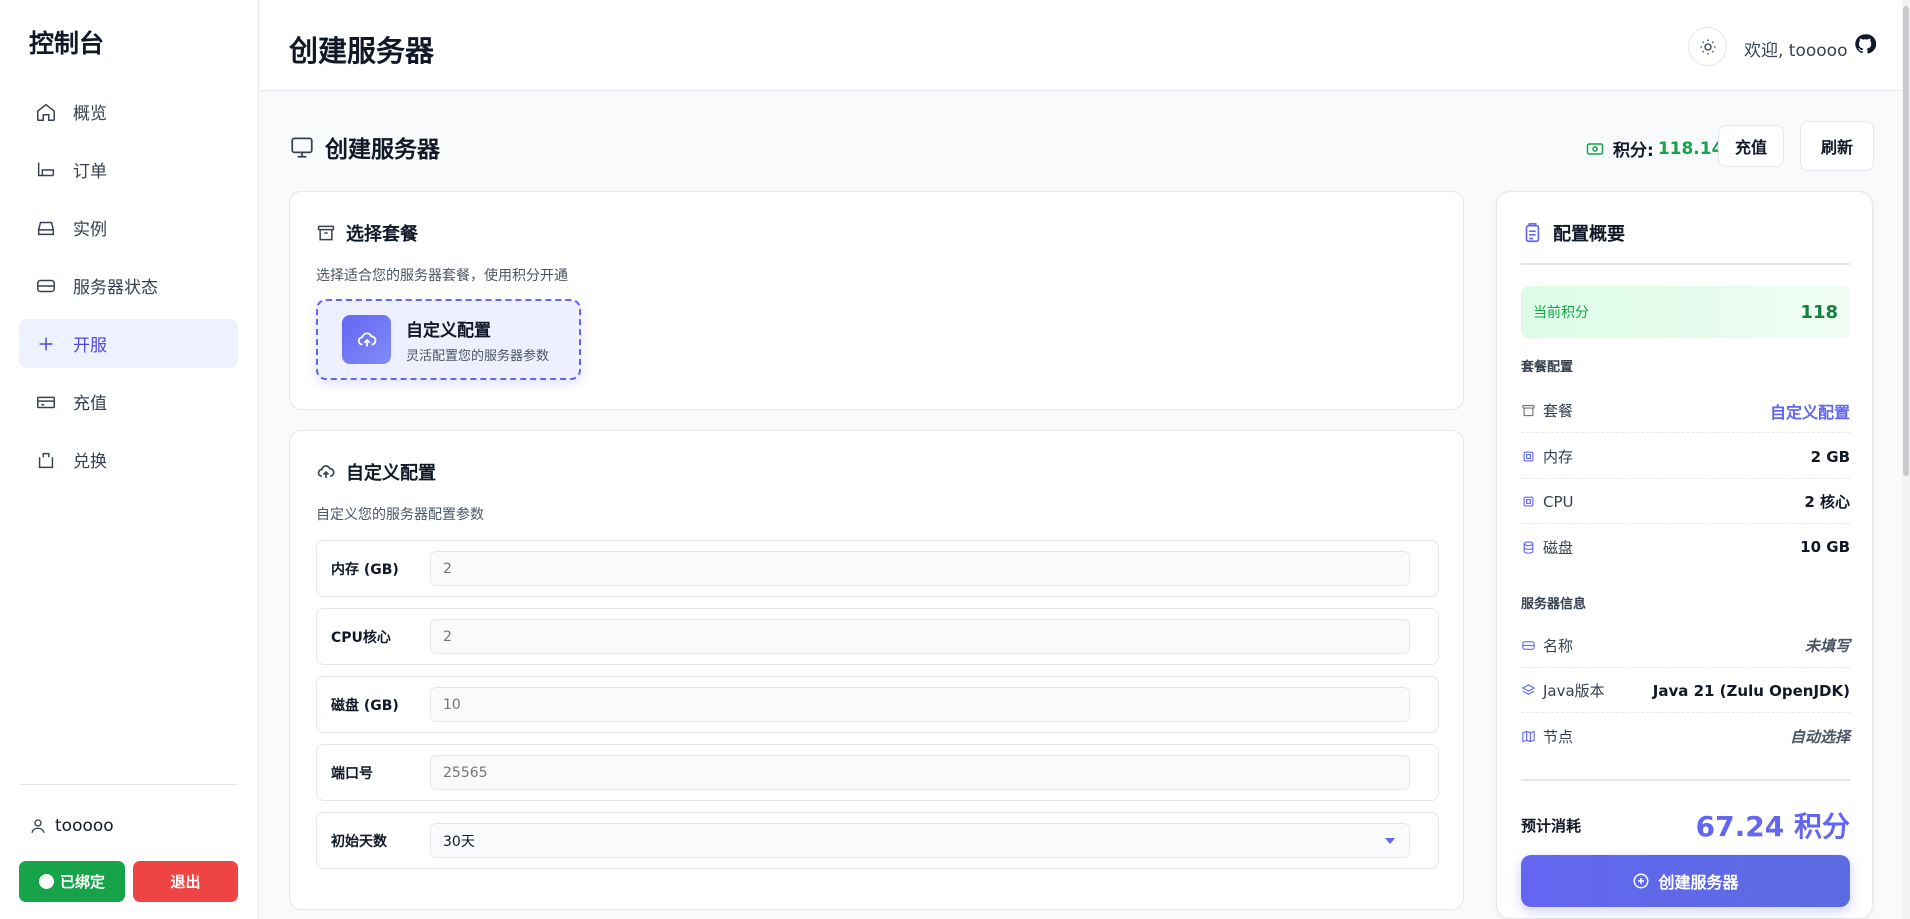 Image resolution: width=1910 pixels, height=919 pixels. What do you see at coordinates (46, 881) in the screenshot?
I see `status-dot-icon` at bounding box center [46, 881].